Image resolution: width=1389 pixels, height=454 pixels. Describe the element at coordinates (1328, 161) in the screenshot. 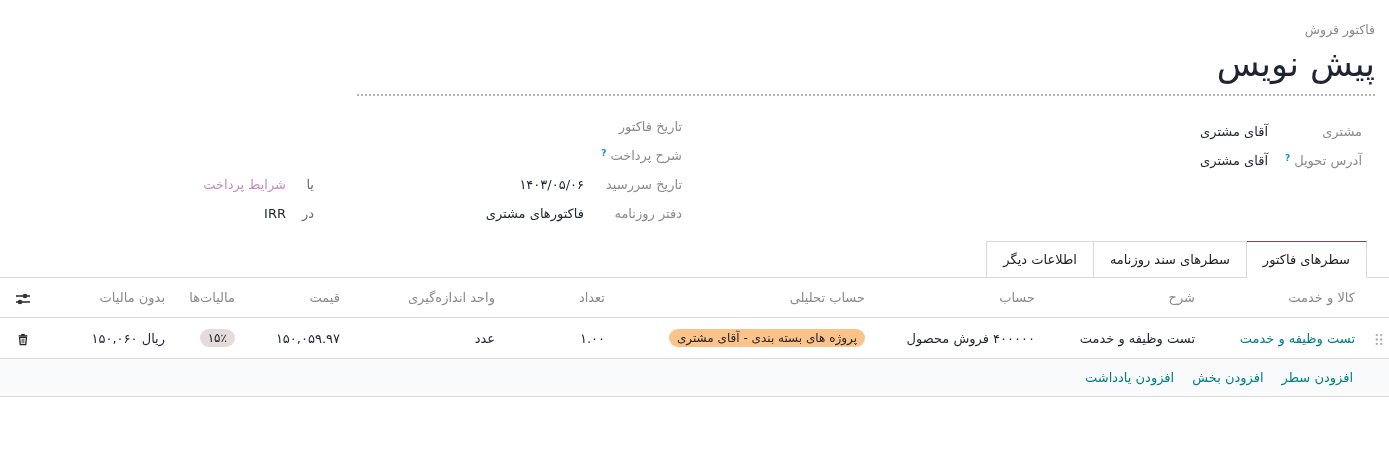

I see `field-label: آدرس تحویل` at that location.